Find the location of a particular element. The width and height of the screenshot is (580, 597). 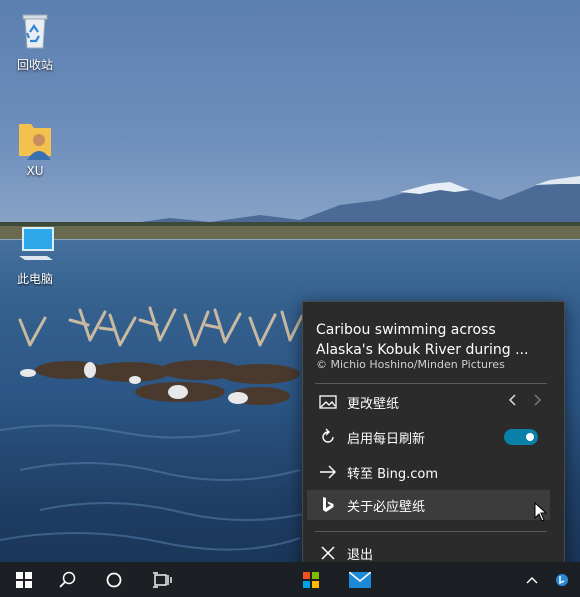

mountains is located at coordinates (290, 207).